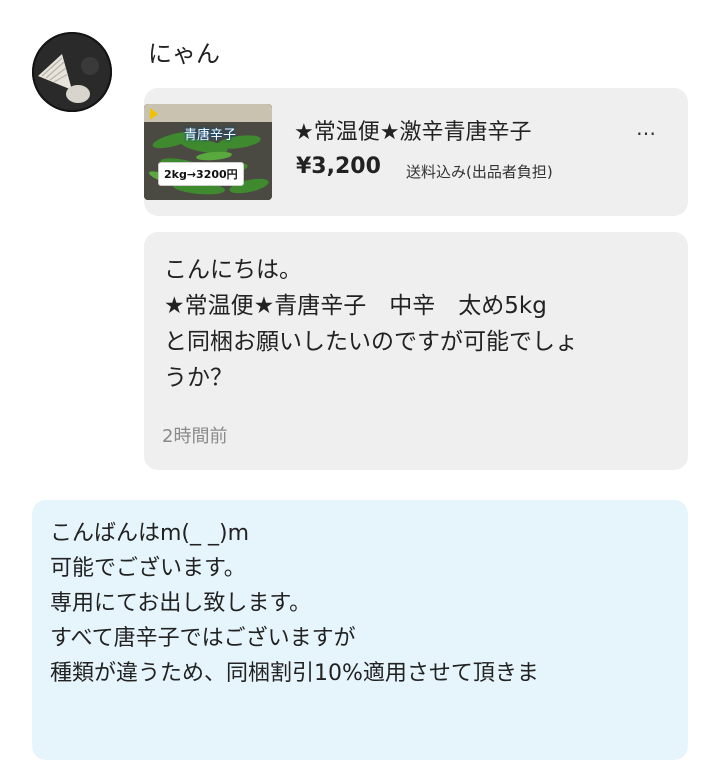 Image resolution: width=720 pixels, height=760 pixels. What do you see at coordinates (195, 436) in the screenshot?
I see `message-timestamp: 2時間前` at bounding box center [195, 436].